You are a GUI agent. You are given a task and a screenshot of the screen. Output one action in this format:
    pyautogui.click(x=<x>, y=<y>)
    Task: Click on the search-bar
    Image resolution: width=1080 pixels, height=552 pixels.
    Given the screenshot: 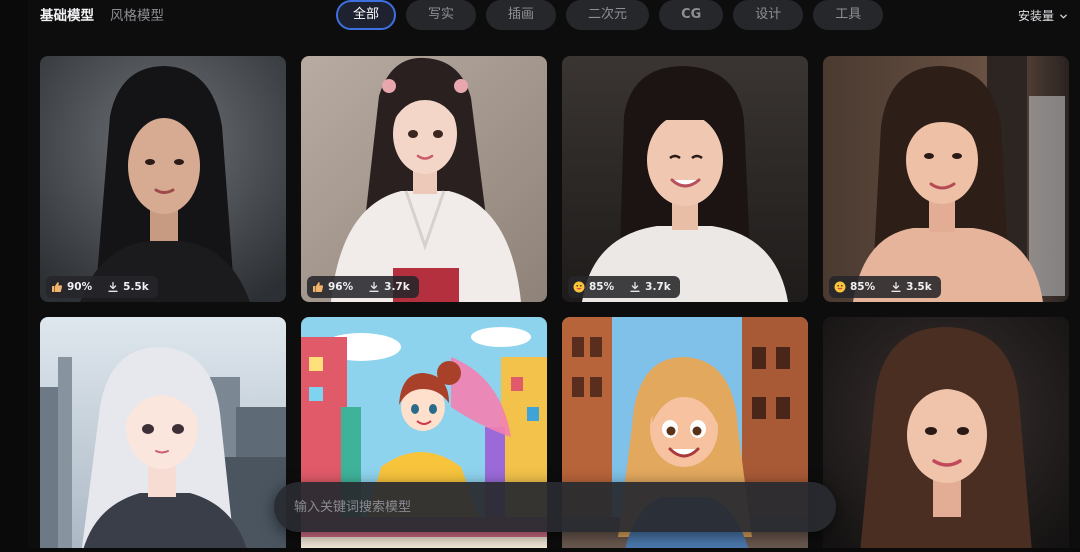 What is the action you would take?
    pyautogui.click(x=555, y=507)
    